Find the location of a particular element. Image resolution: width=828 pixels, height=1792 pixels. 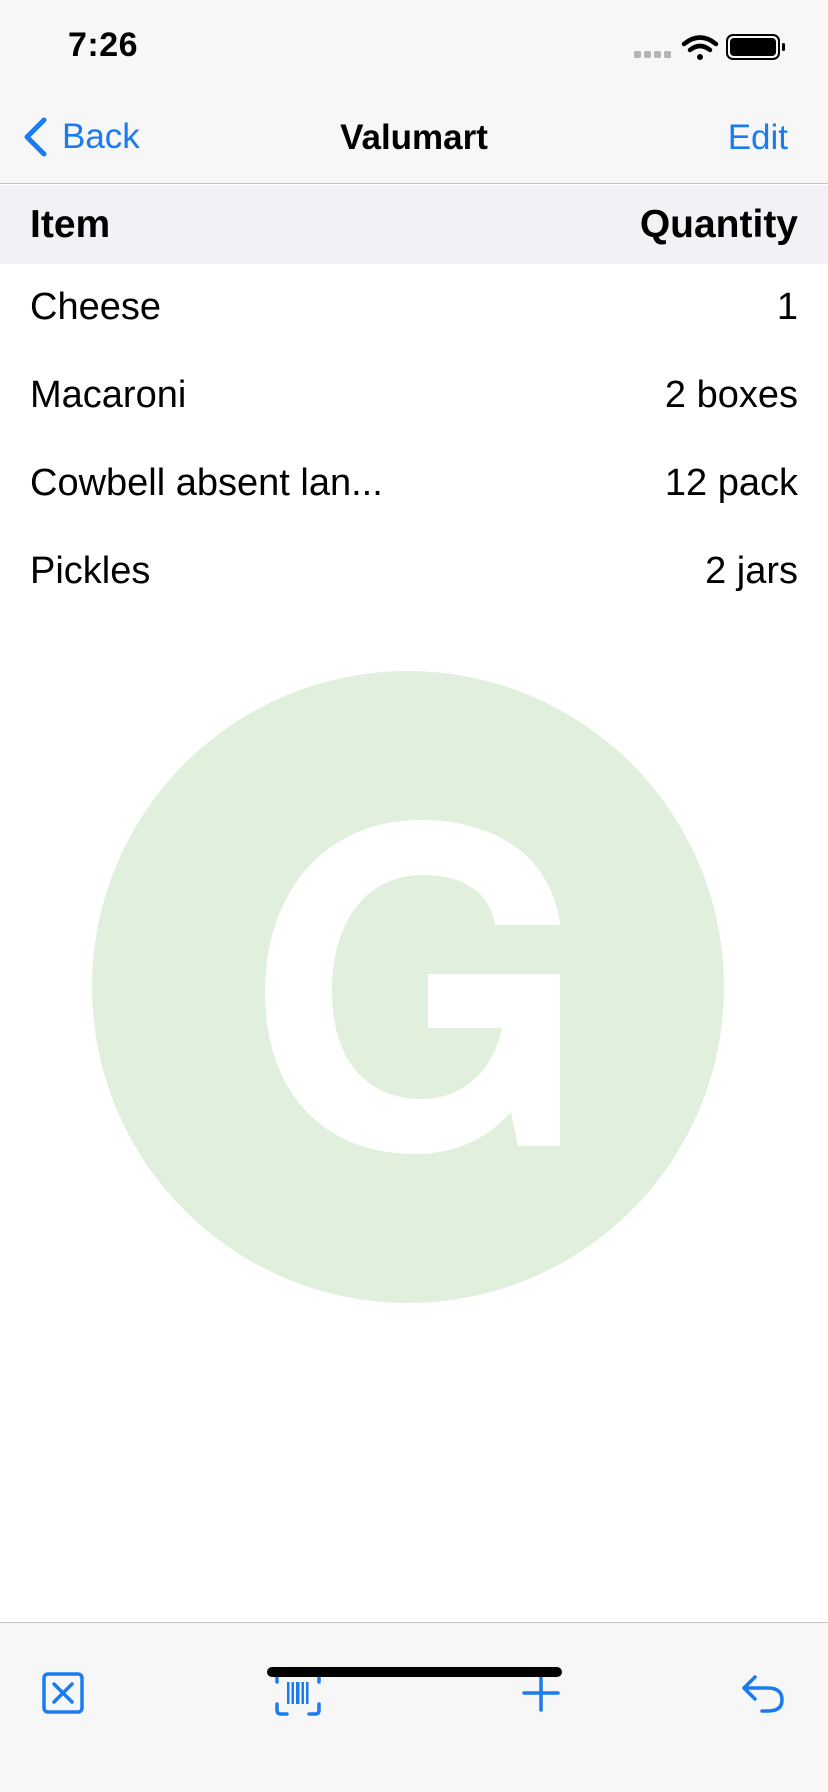

undo-button is located at coordinates (763, 1693).